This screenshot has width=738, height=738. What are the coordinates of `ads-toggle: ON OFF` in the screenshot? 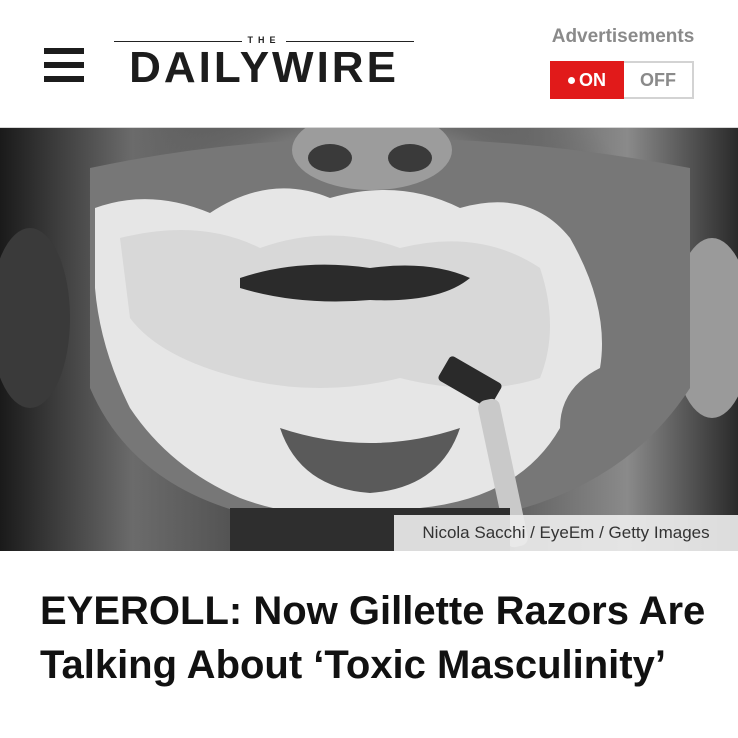 It's located at (622, 80).